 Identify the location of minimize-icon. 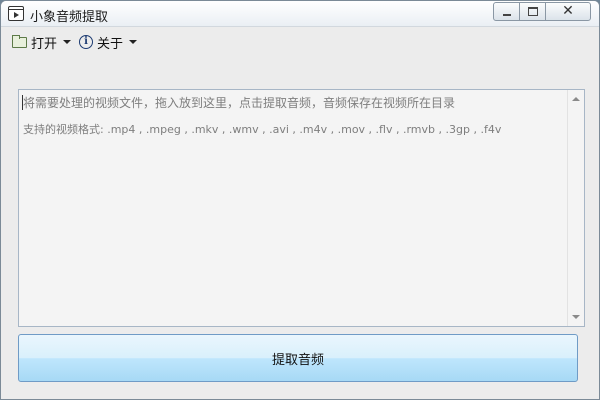
(507, 15).